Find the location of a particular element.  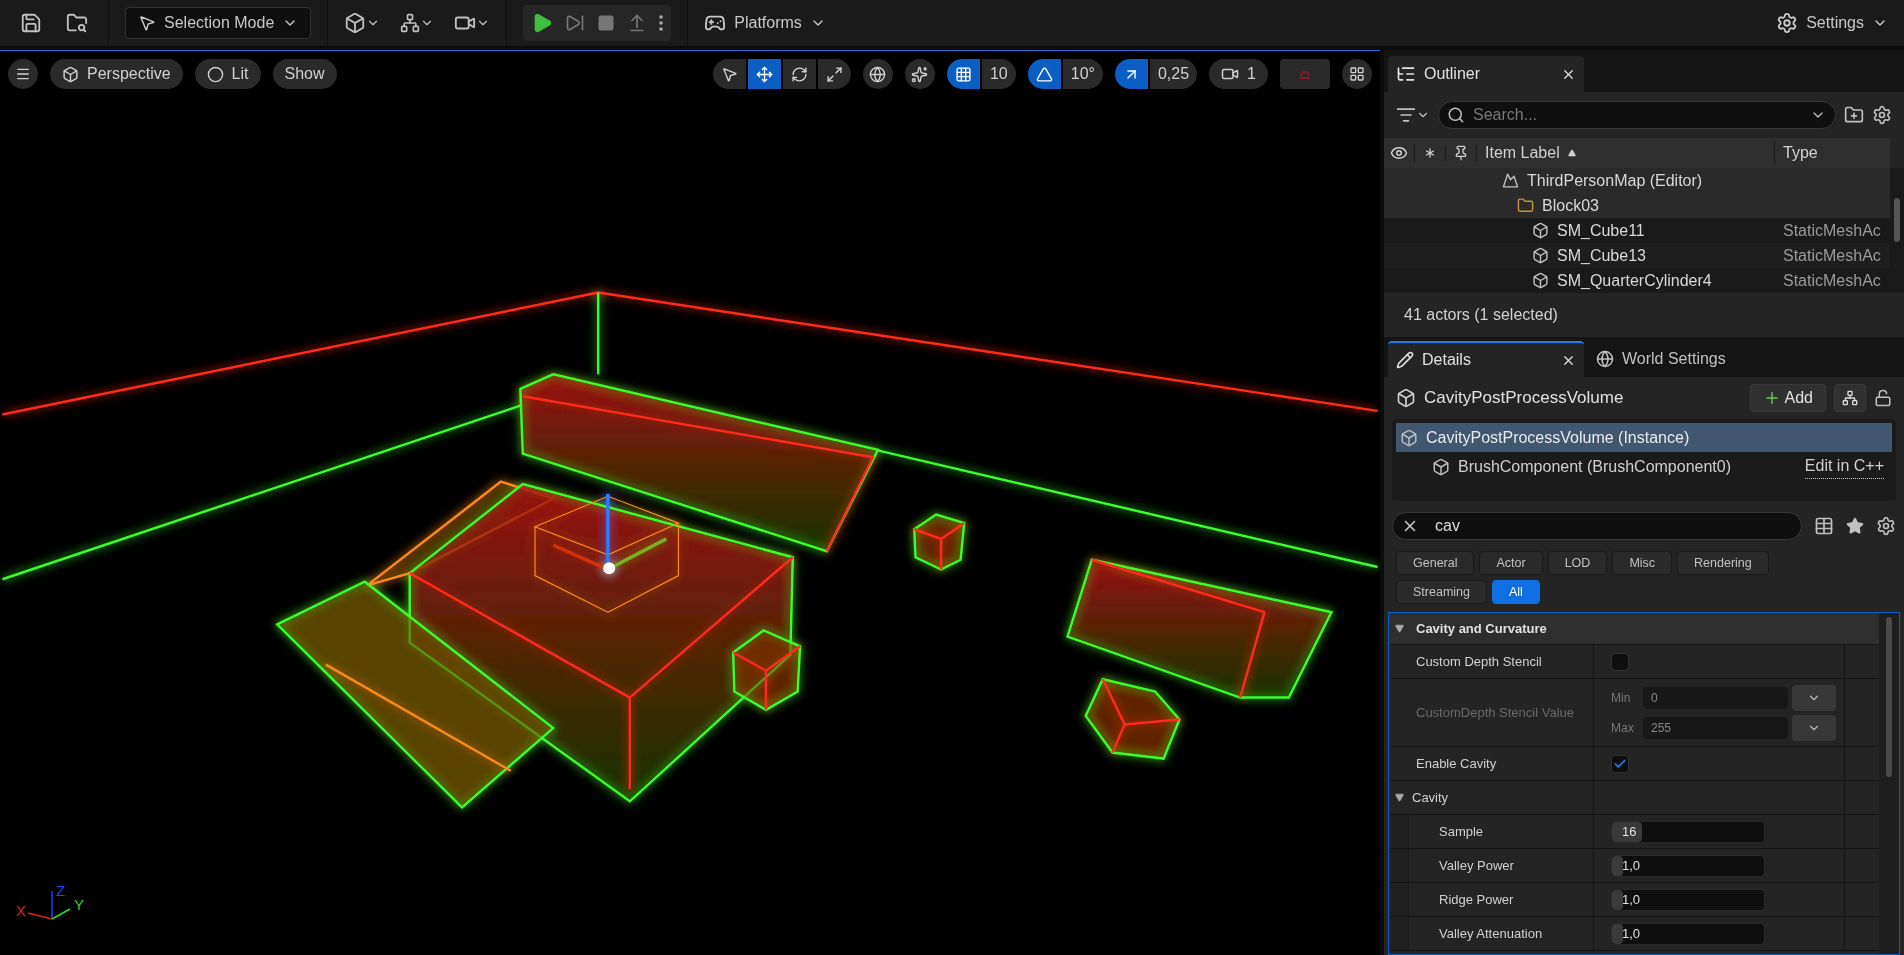

panel-tab: World Settings is located at coordinates (1661, 359).